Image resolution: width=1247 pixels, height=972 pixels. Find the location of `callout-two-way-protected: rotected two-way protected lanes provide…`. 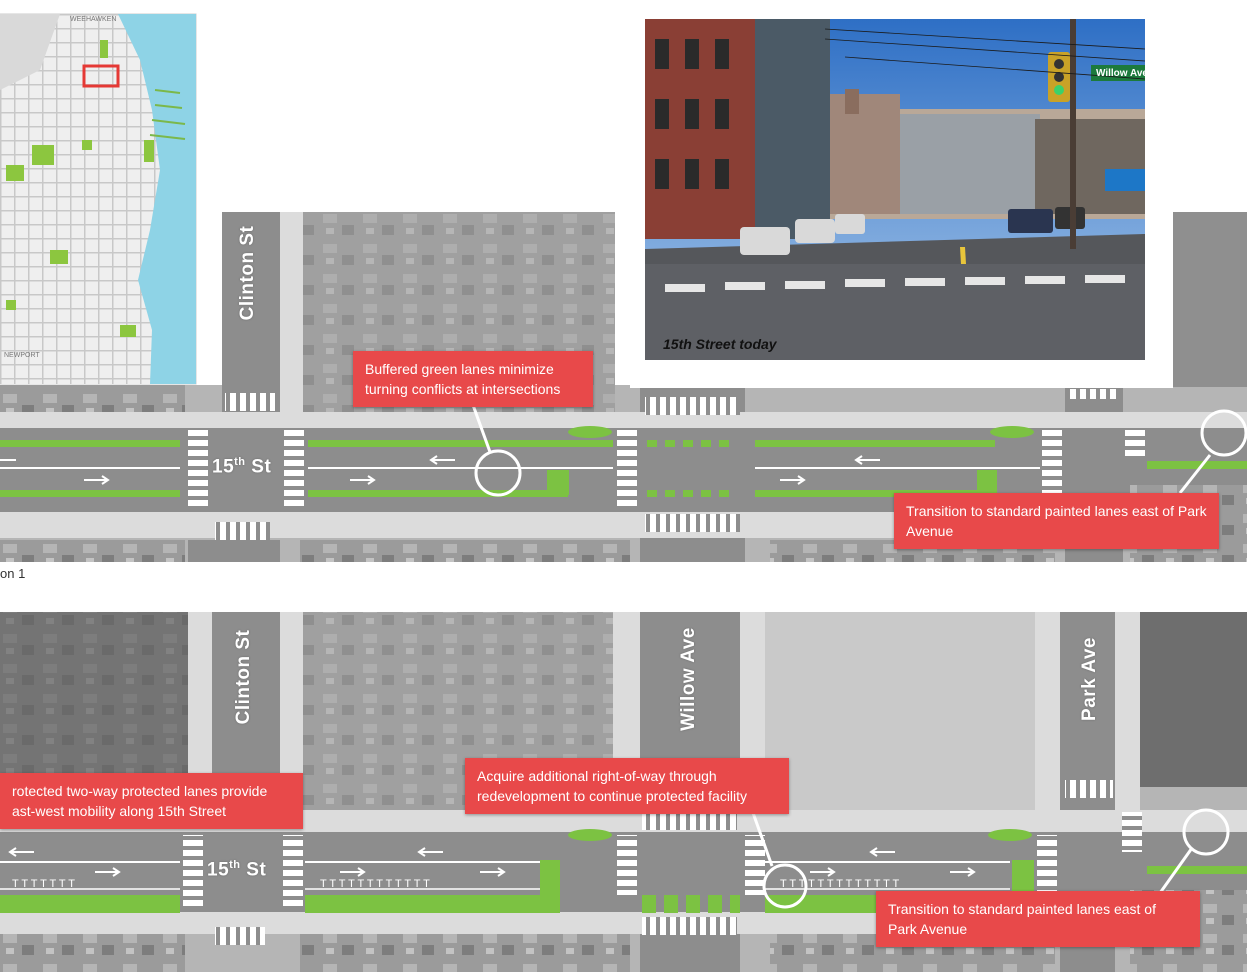

callout-two-way-protected: rotected two-way protected lanes provide… is located at coordinates (151, 801).